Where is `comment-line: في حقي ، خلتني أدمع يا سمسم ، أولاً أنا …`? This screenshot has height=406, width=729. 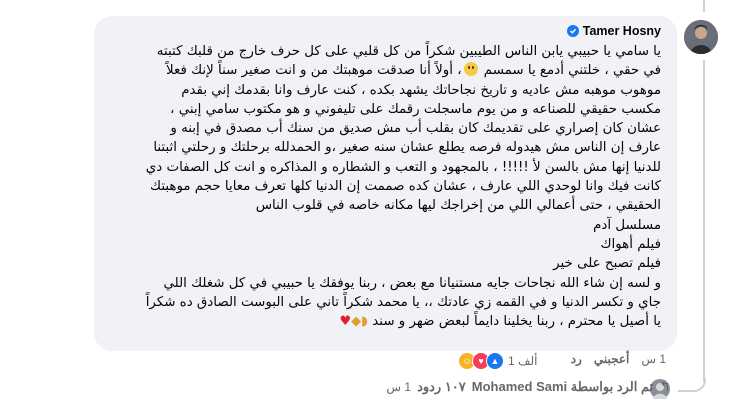 comment-line: في حقي ، خلتني أدمع يا سمسم ، أولاً أنا … is located at coordinates (383, 70).